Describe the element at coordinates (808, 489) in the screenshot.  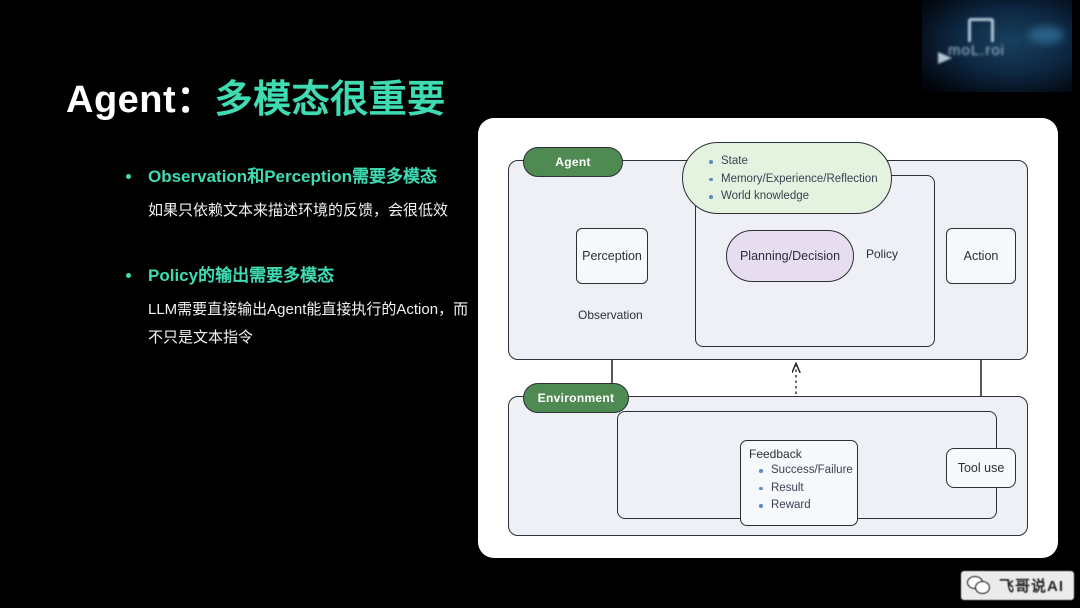
I see `feedback-item: Result` at that location.